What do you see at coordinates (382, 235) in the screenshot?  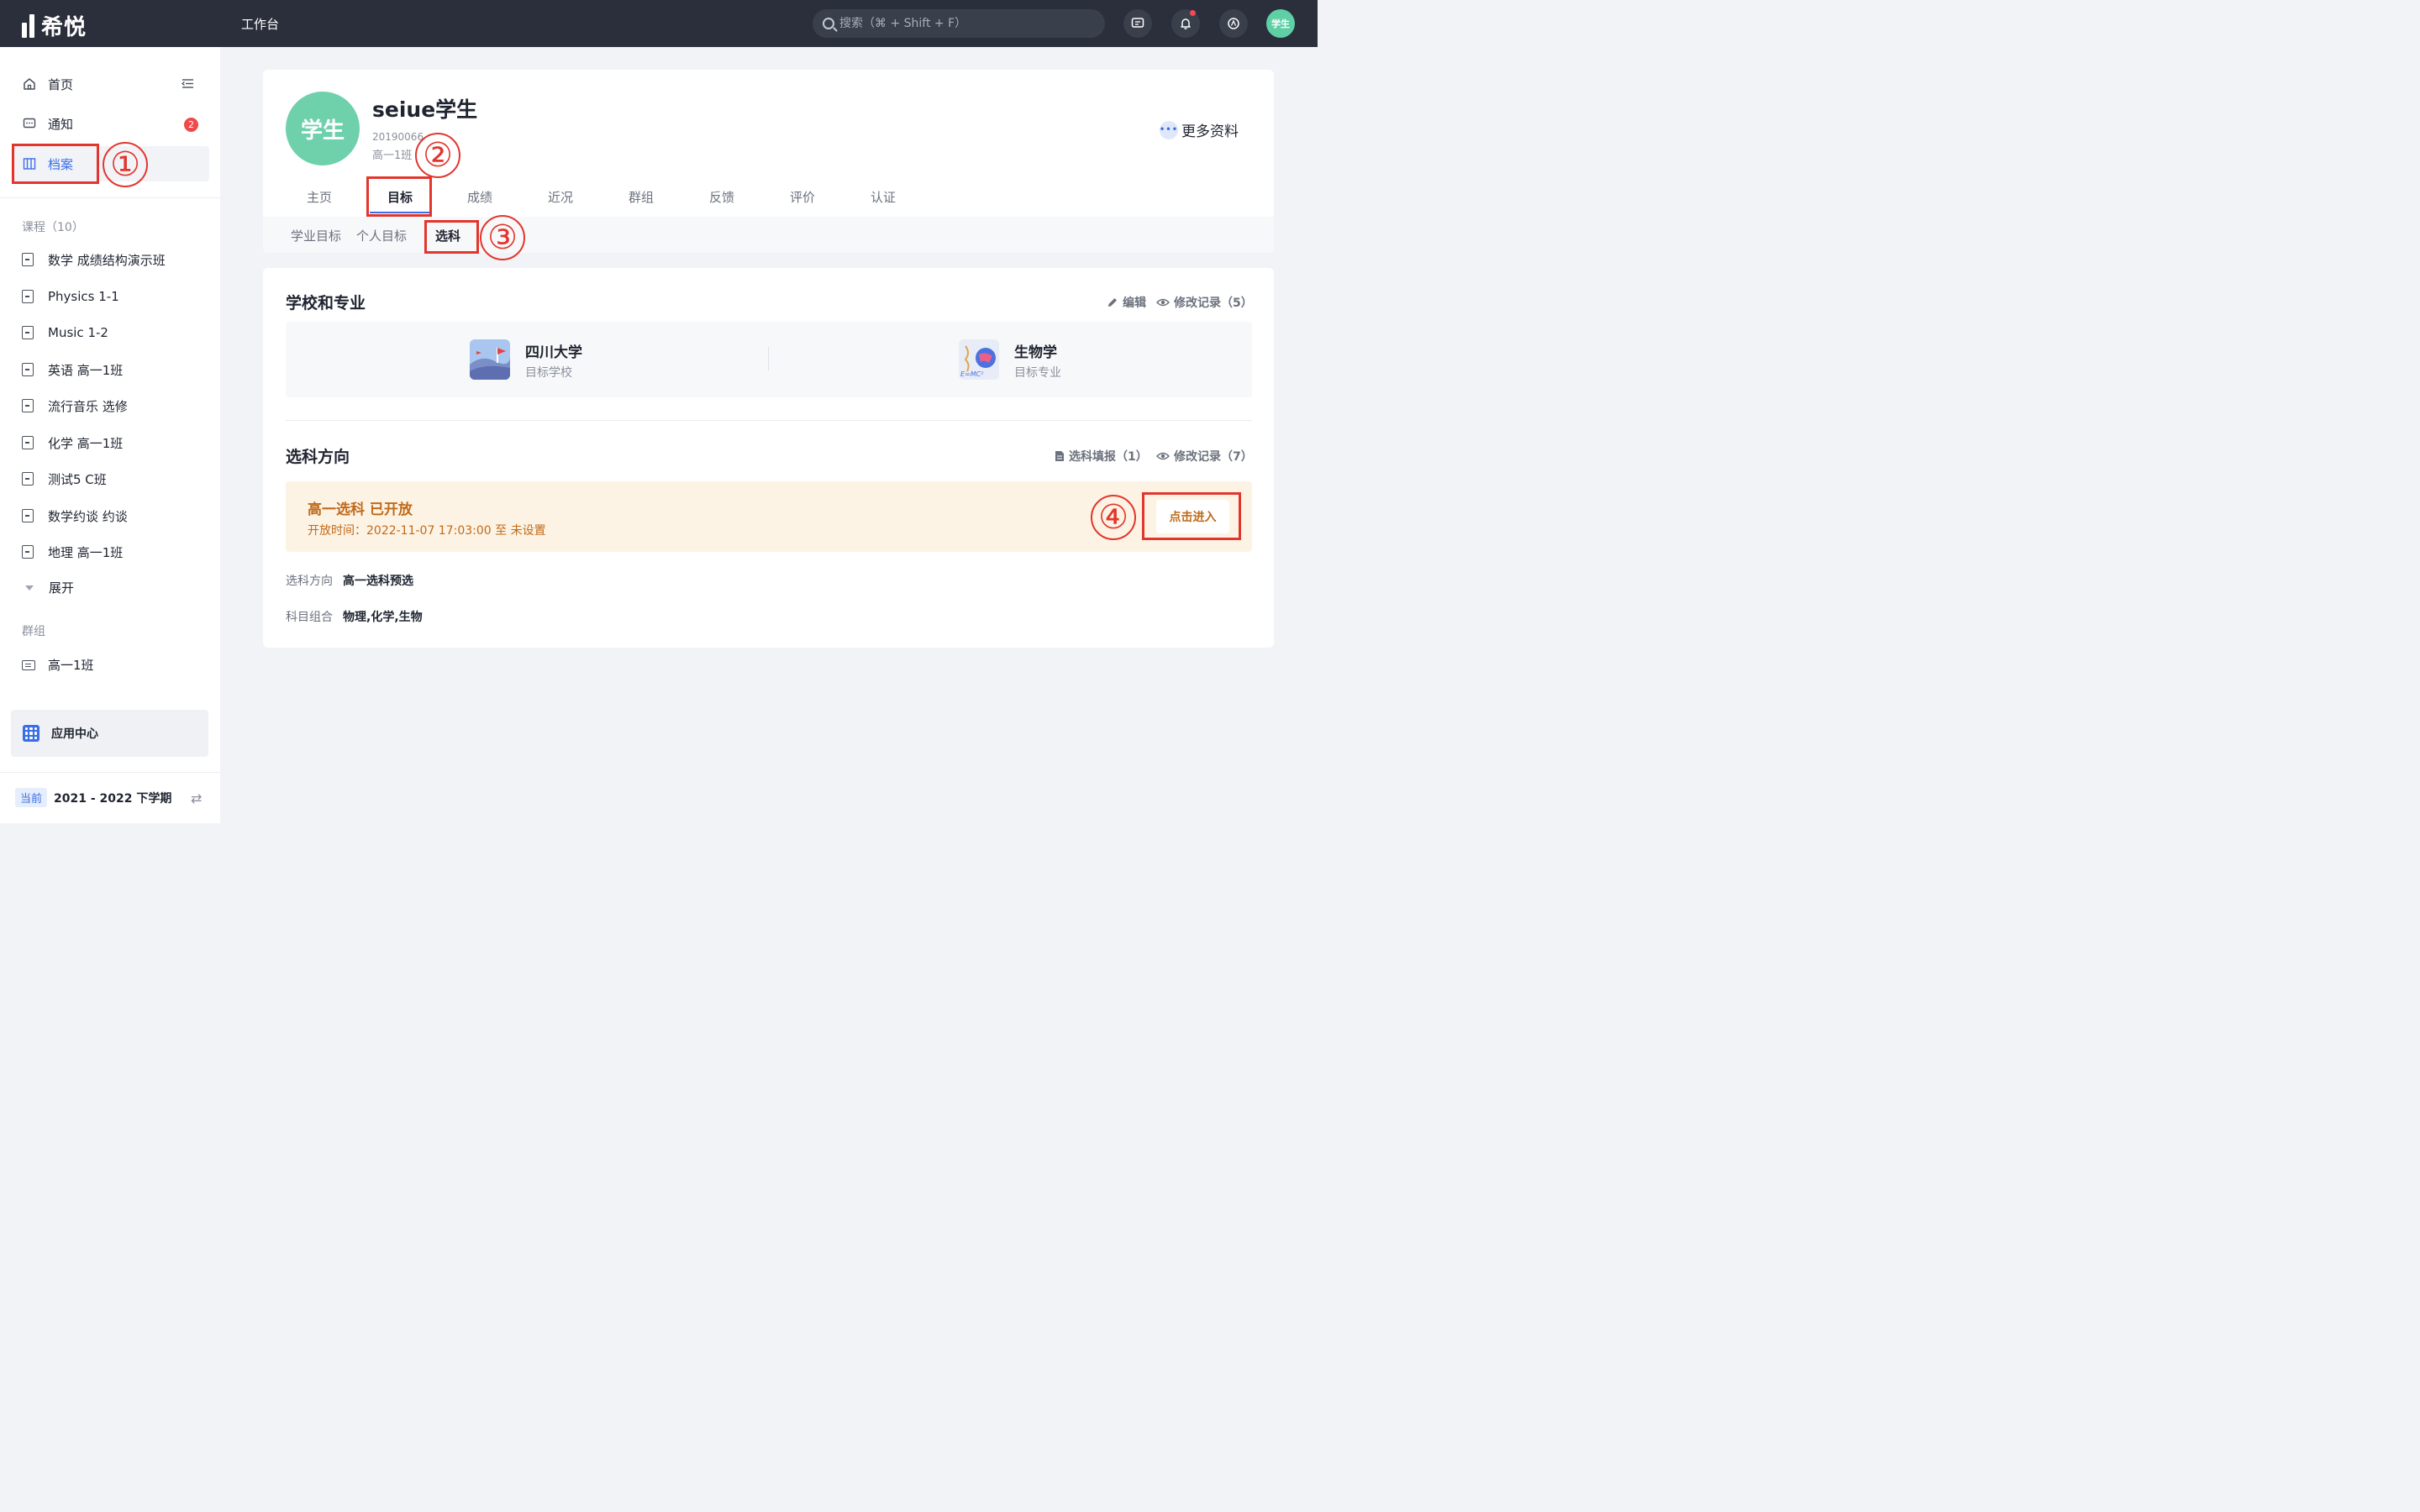 I see `subtab-personal-goals: 个人目标` at bounding box center [382, 235].